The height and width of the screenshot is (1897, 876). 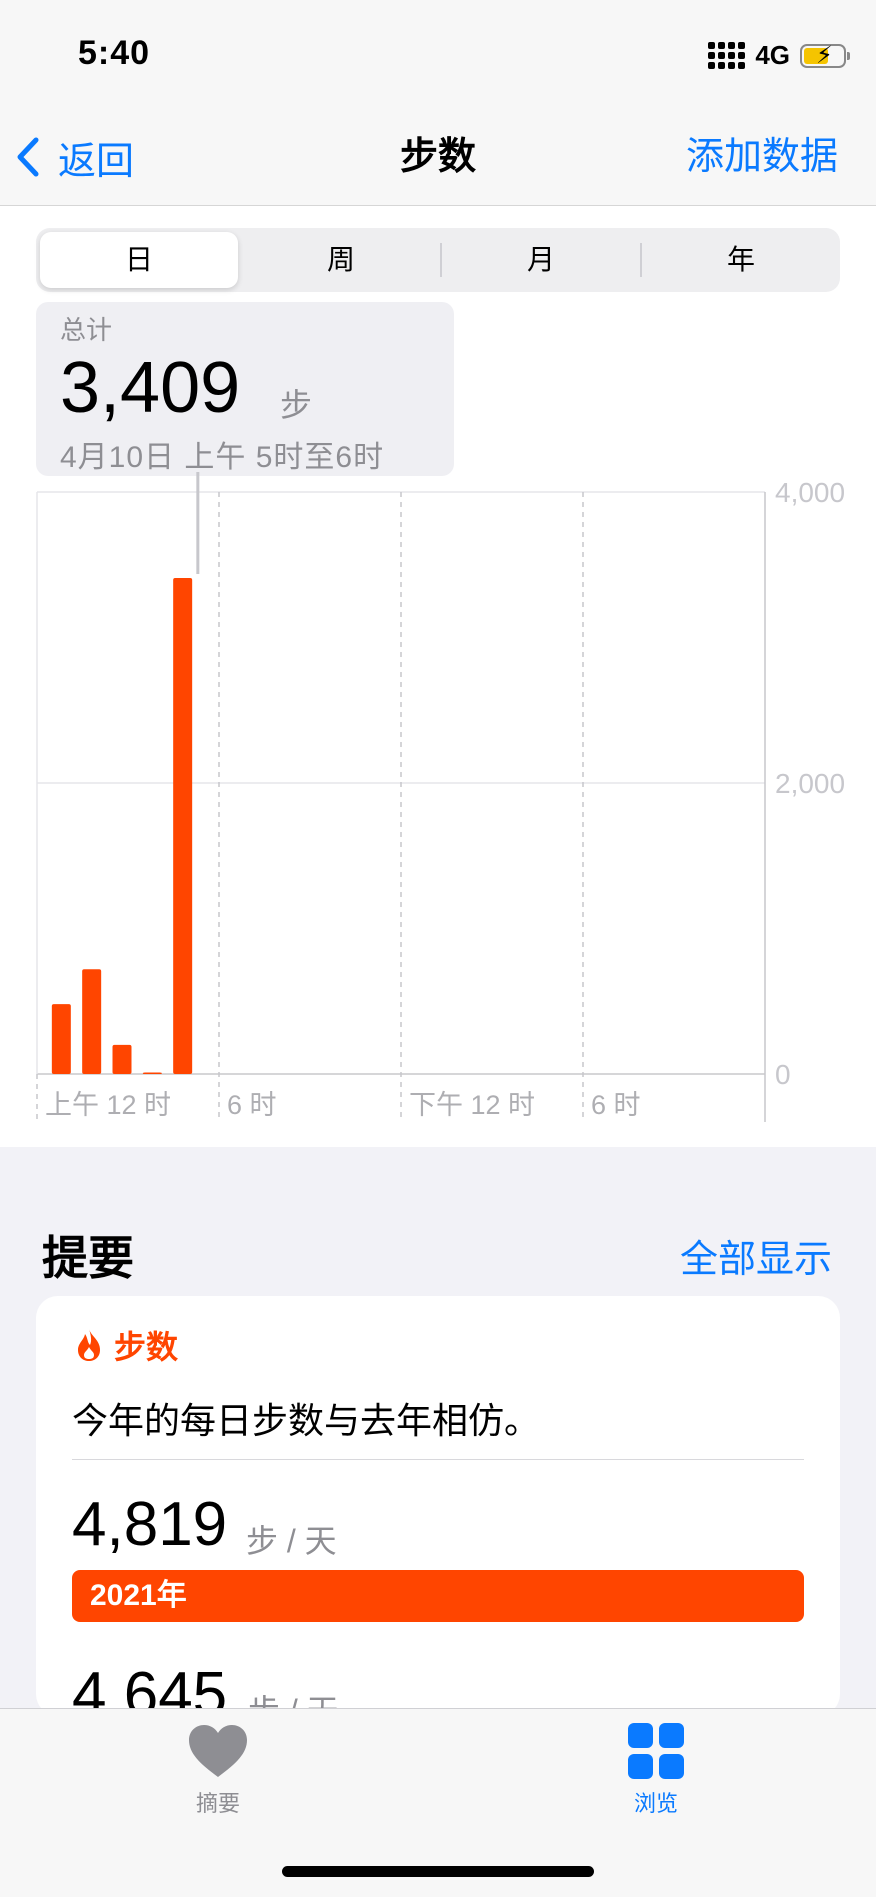 I want to click on card-divider, so click(x=438, y=1459).